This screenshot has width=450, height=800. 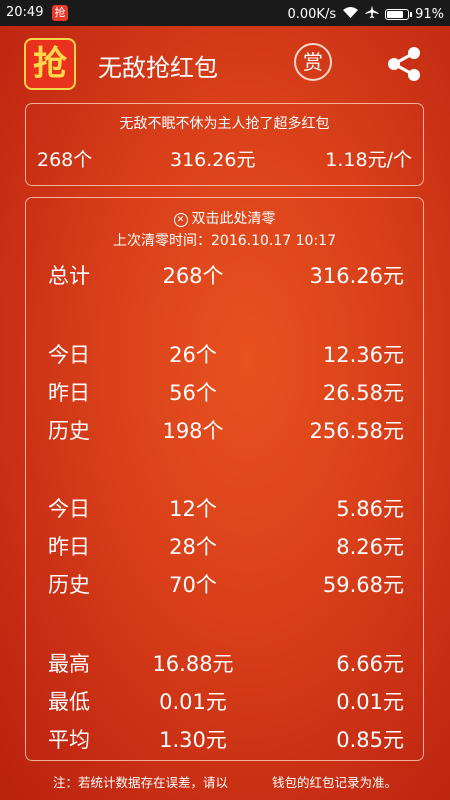 What do you see at coordinates (193, 509) in the screenshot?
I see `row-count: 12个` at bounding box center [193, 509].